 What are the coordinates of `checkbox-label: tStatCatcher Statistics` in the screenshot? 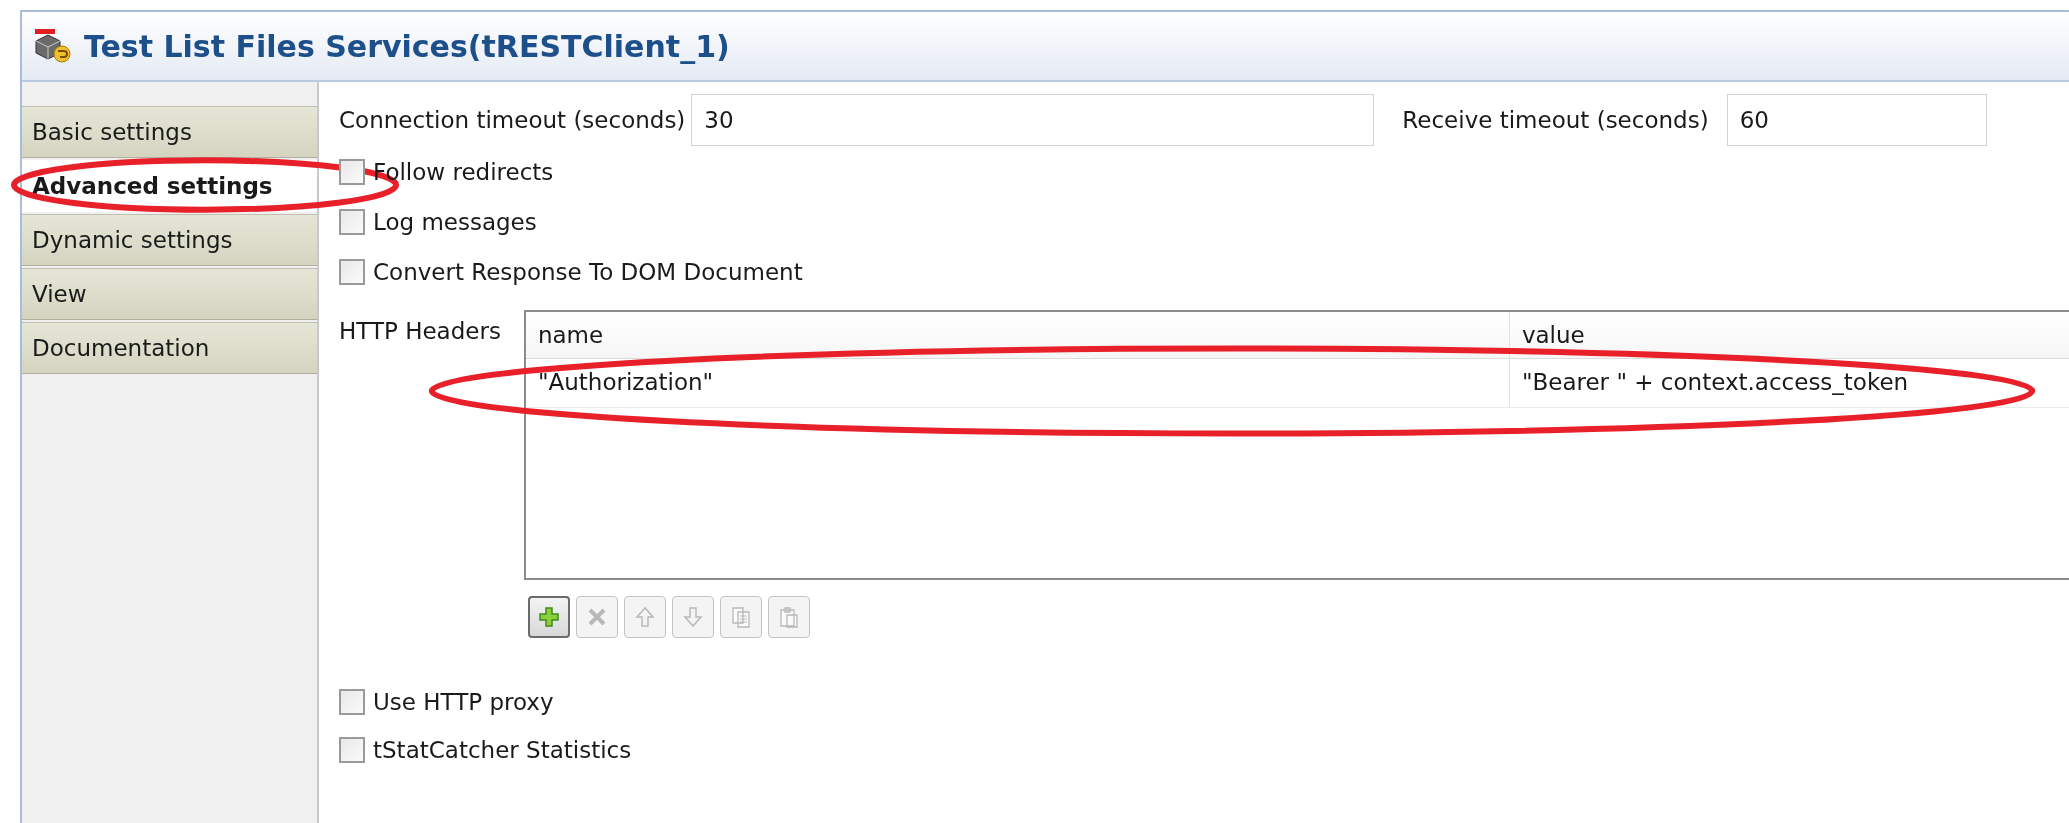 It's located at (502, 750).